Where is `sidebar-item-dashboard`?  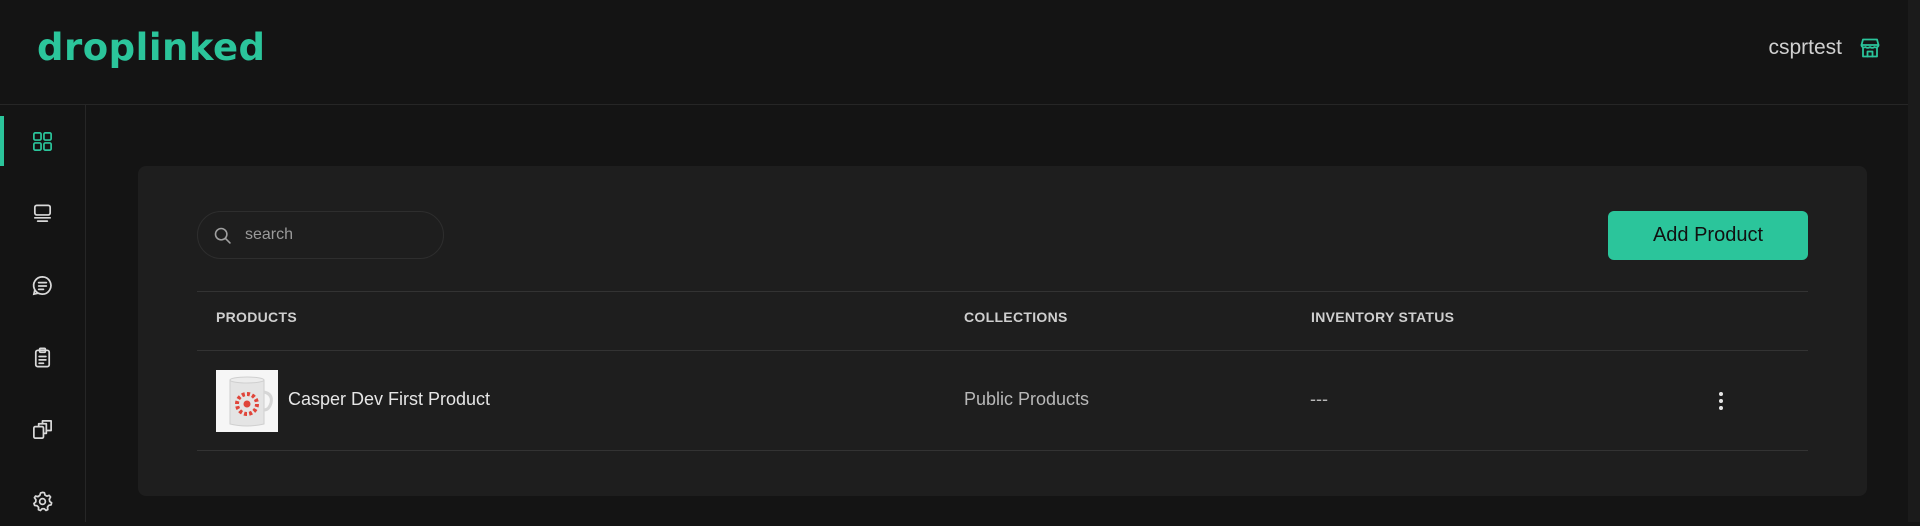
sidebar-item-dashboard is located at coordinates (42, 141).